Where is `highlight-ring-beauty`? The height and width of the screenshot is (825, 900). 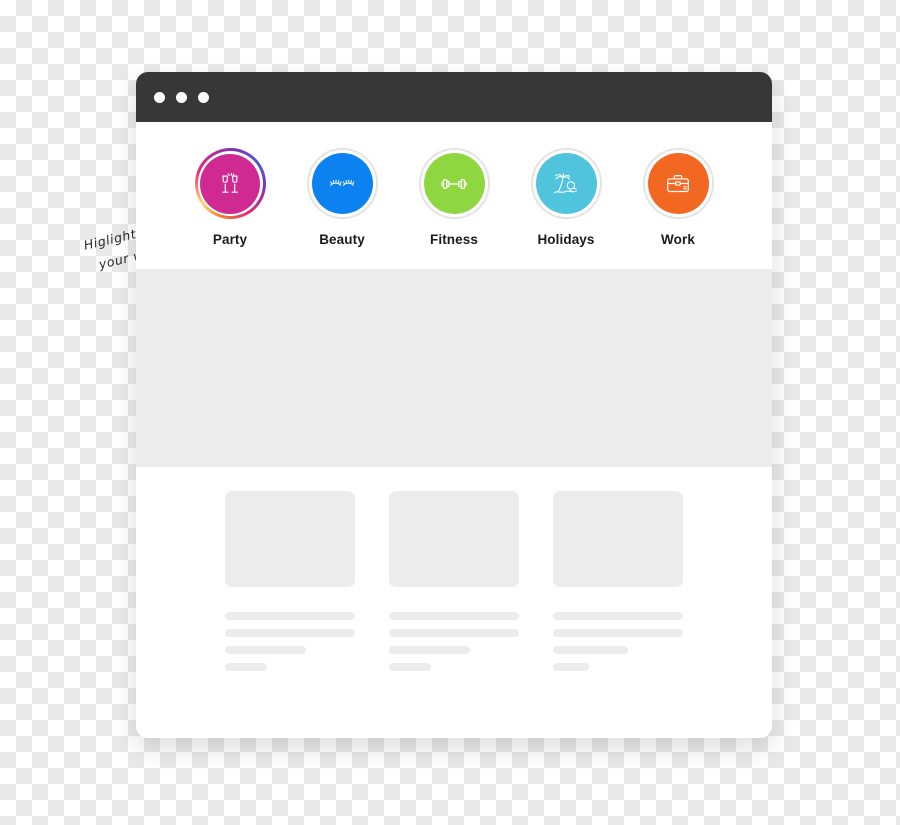
highlight-ring-beauty is located at coordinates (342, 183).